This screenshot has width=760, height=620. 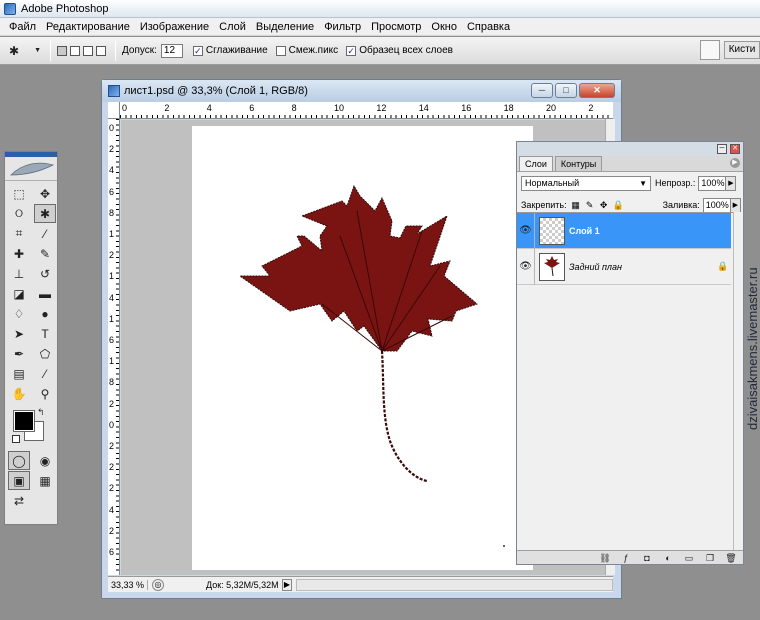 What do you see at coordinates (306, 50) in the screenshot?
I see `contiguous-checkbox: Смеж.пикс` at bounding box center [306, 50].